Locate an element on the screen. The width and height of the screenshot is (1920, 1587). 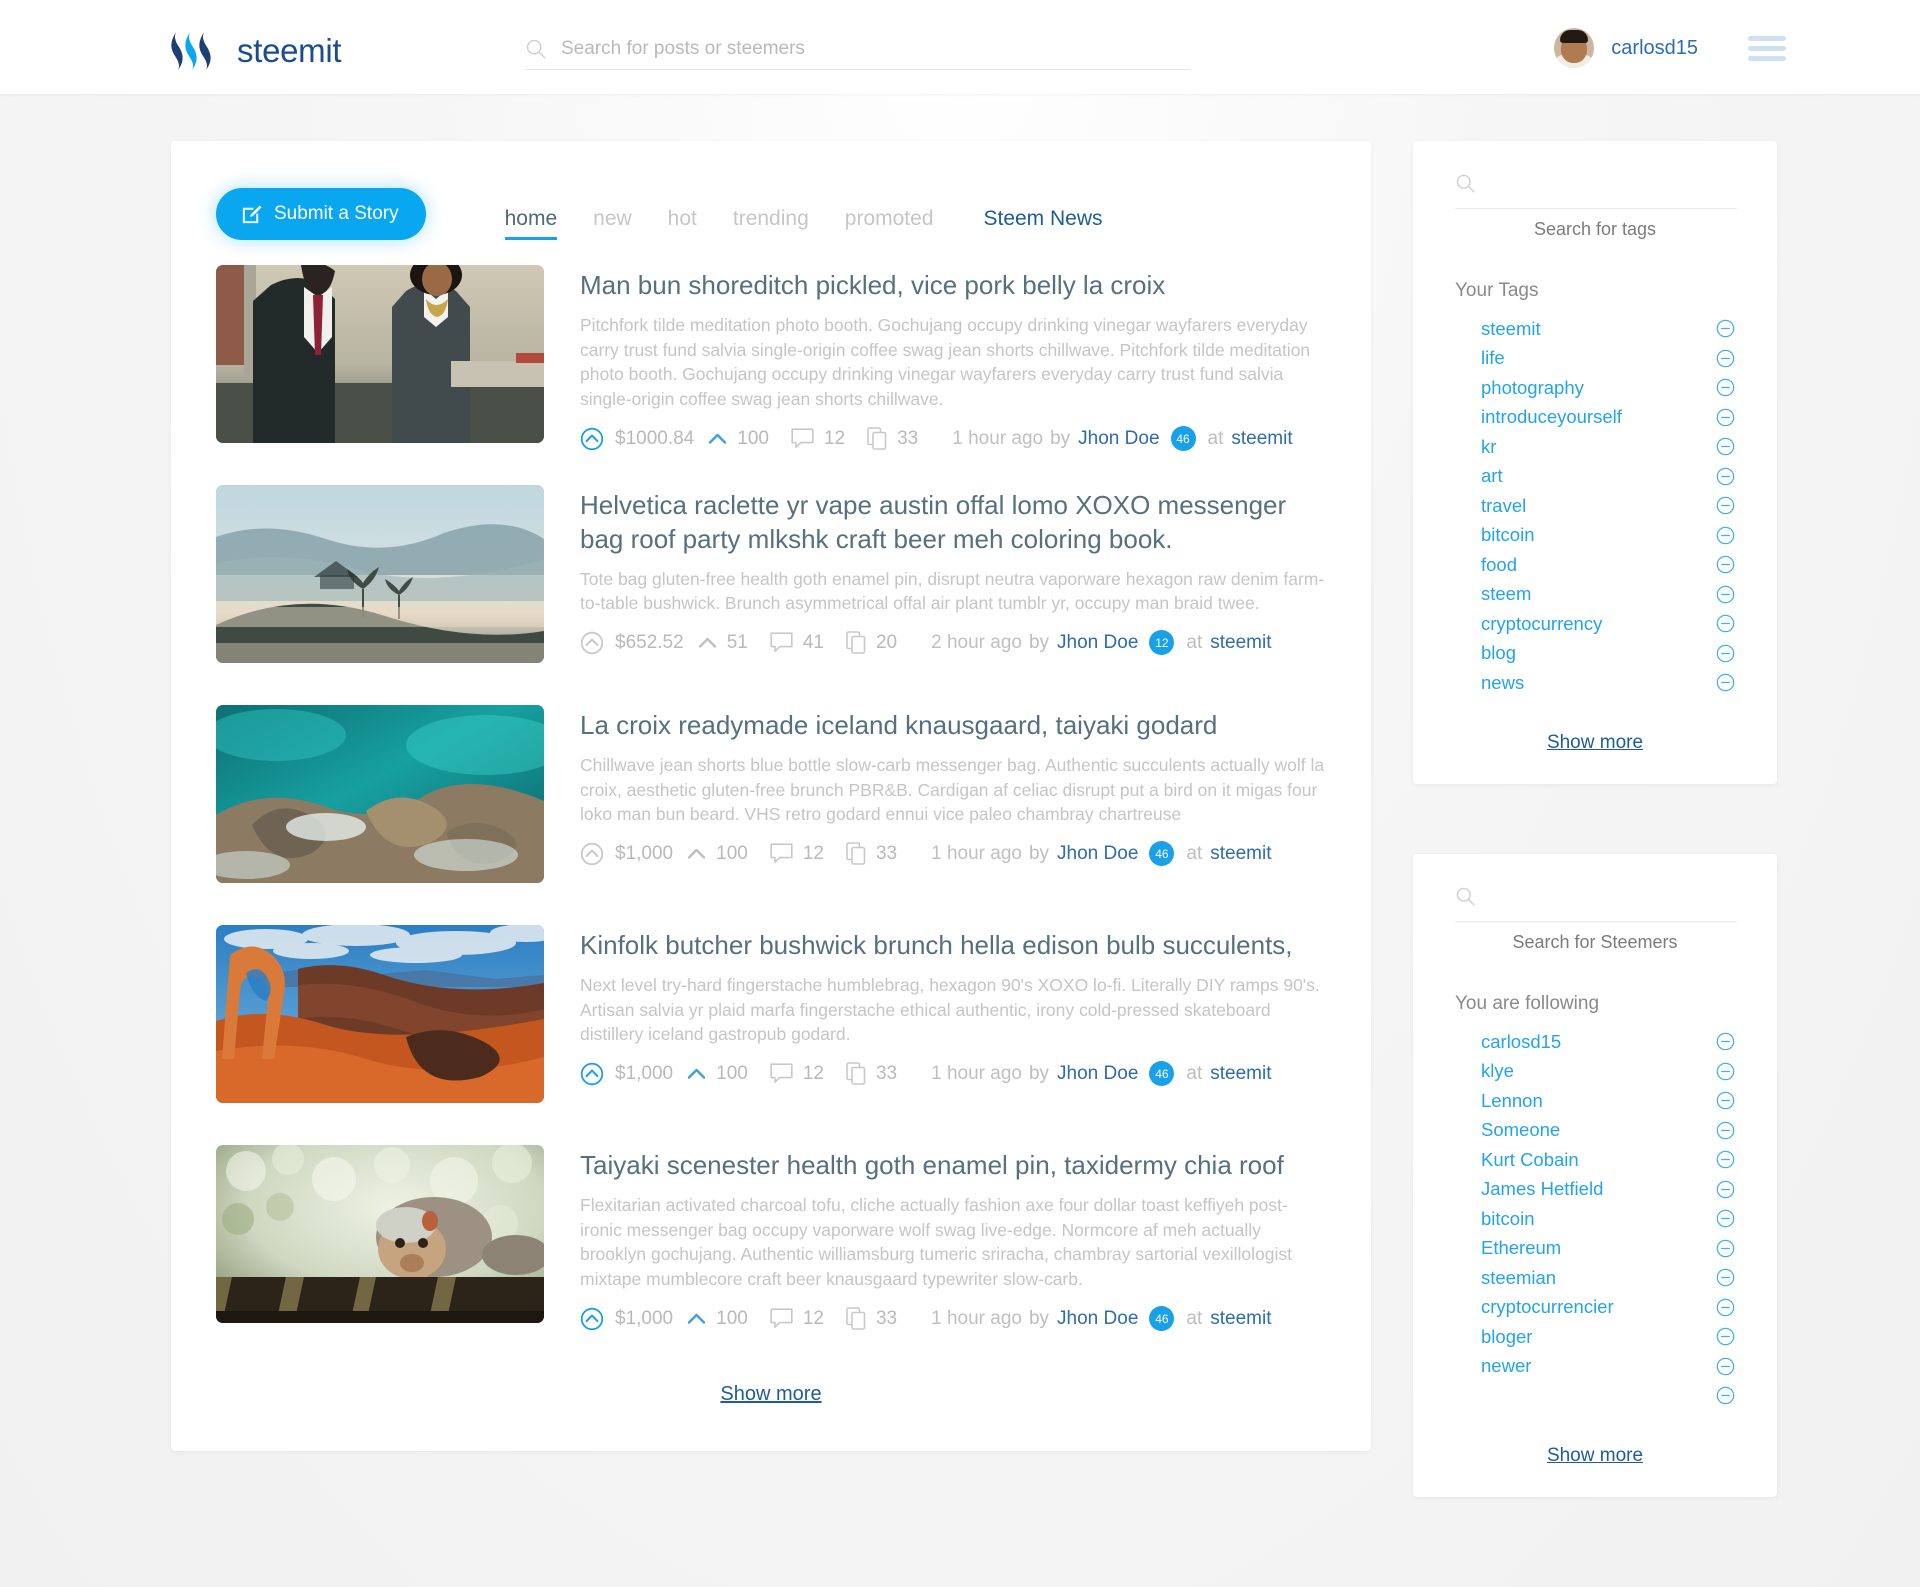
steemer-list-item-label: bloger is located at coordinates (1506, 1337).